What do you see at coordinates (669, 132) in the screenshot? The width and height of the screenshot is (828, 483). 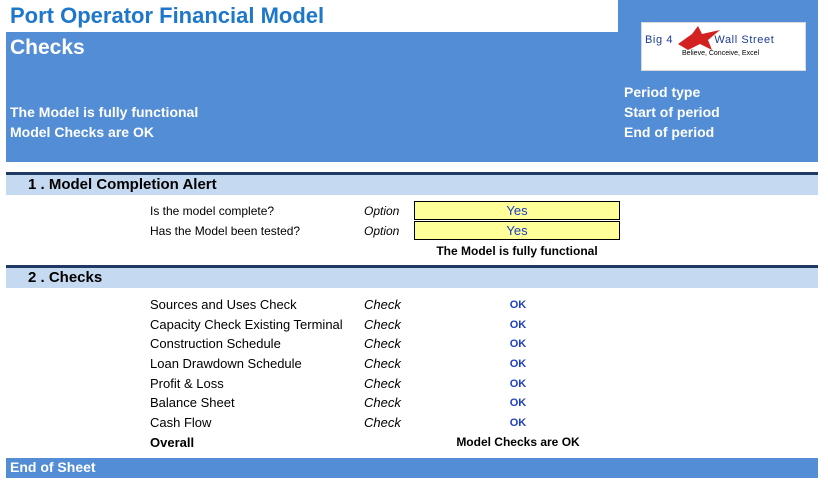 I see `end-of-period-label: End of period` at bounding box center [669, 132].